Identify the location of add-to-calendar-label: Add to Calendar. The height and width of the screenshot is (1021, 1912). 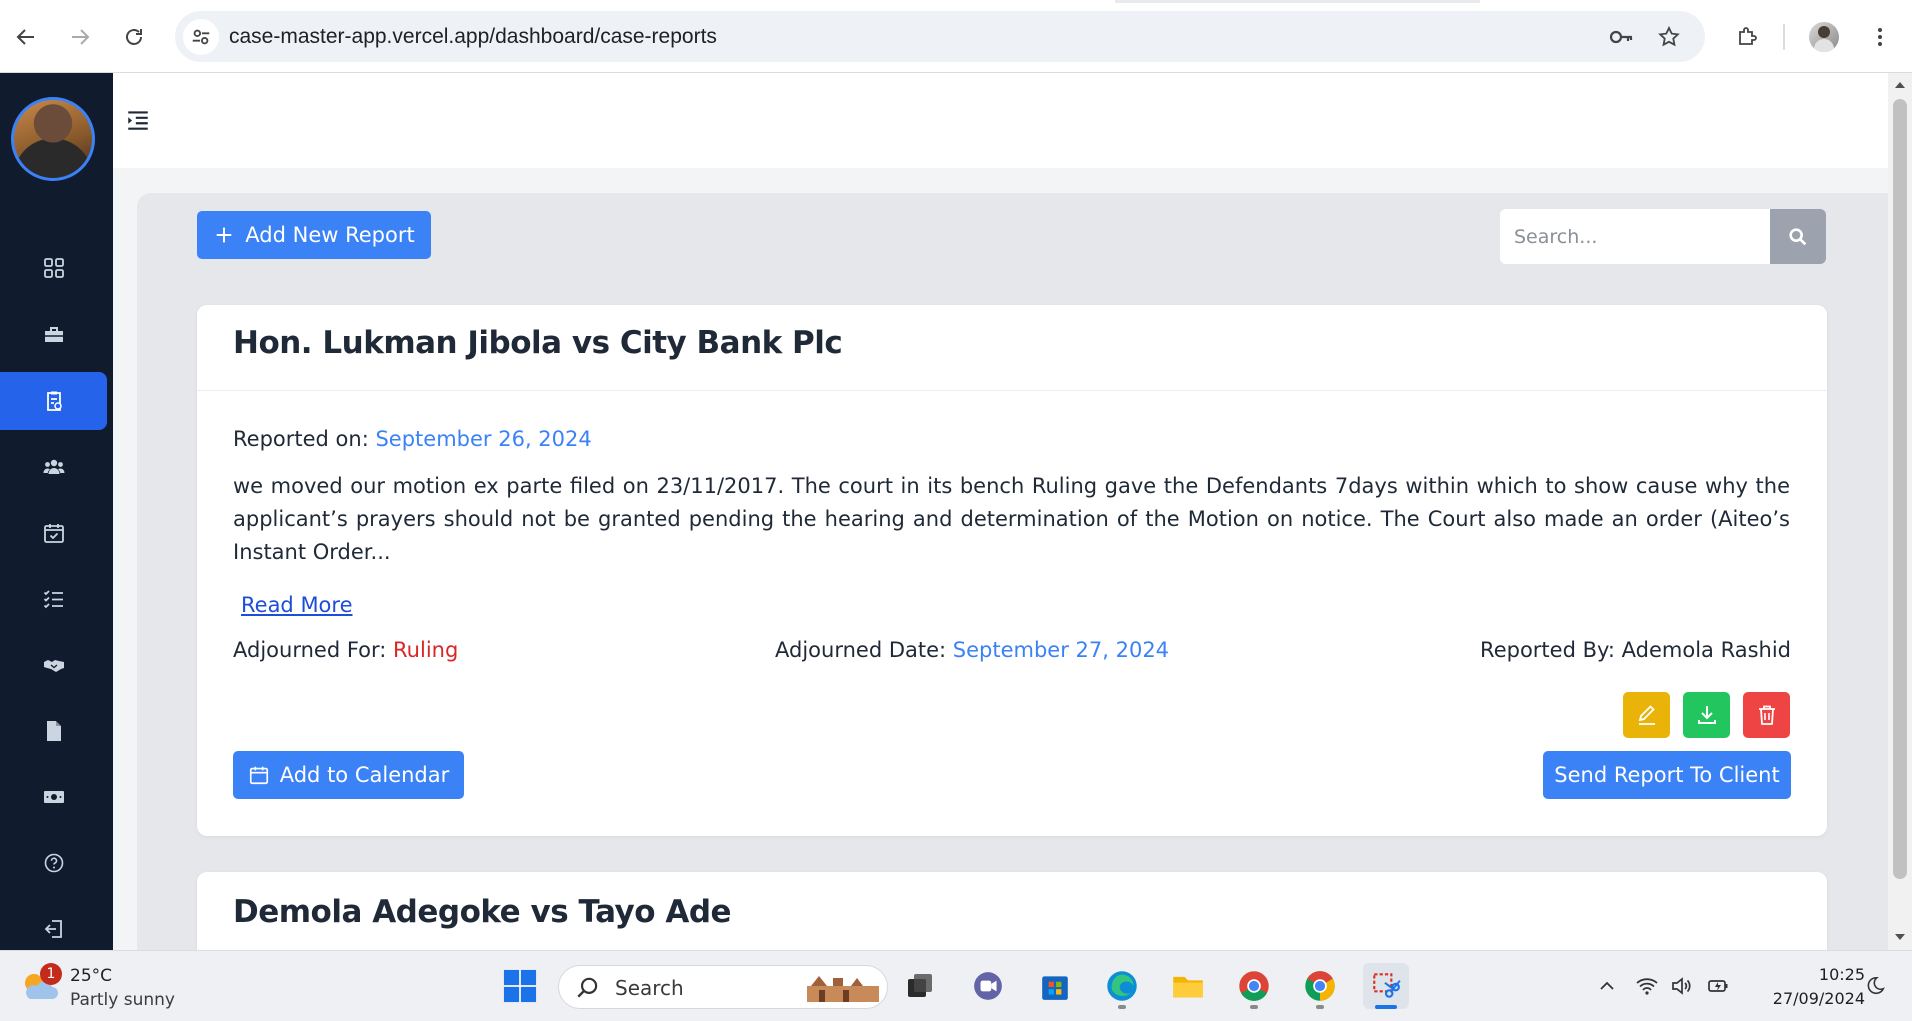
(364, 775).